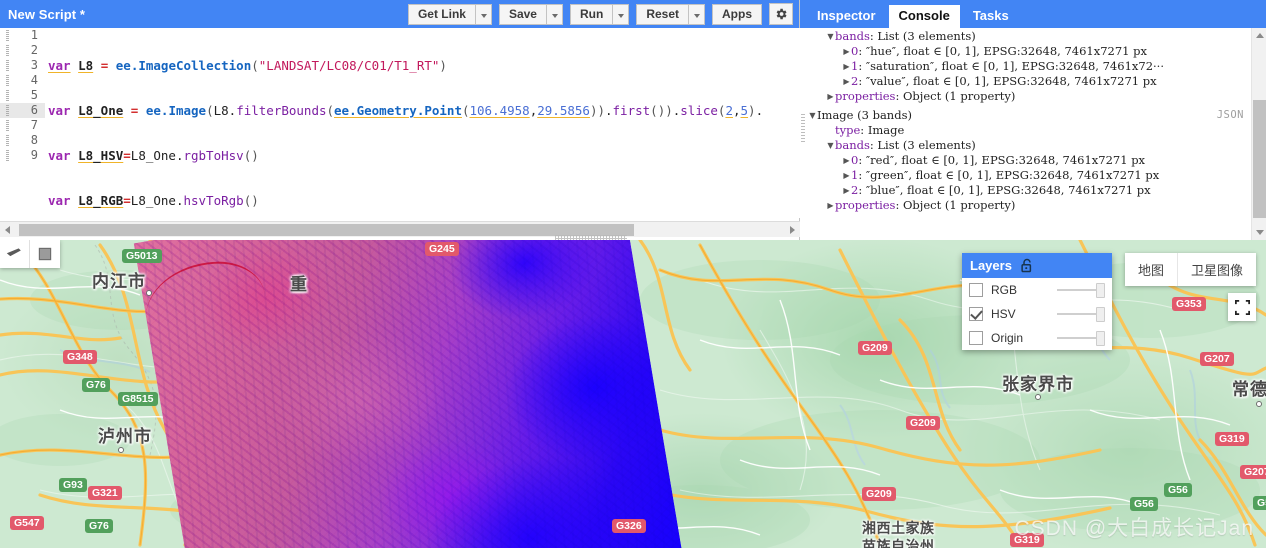 The height and width of the screenshot is (548, 1266). I want to click on scroll-right-arrow-icon, so click(792, 230).